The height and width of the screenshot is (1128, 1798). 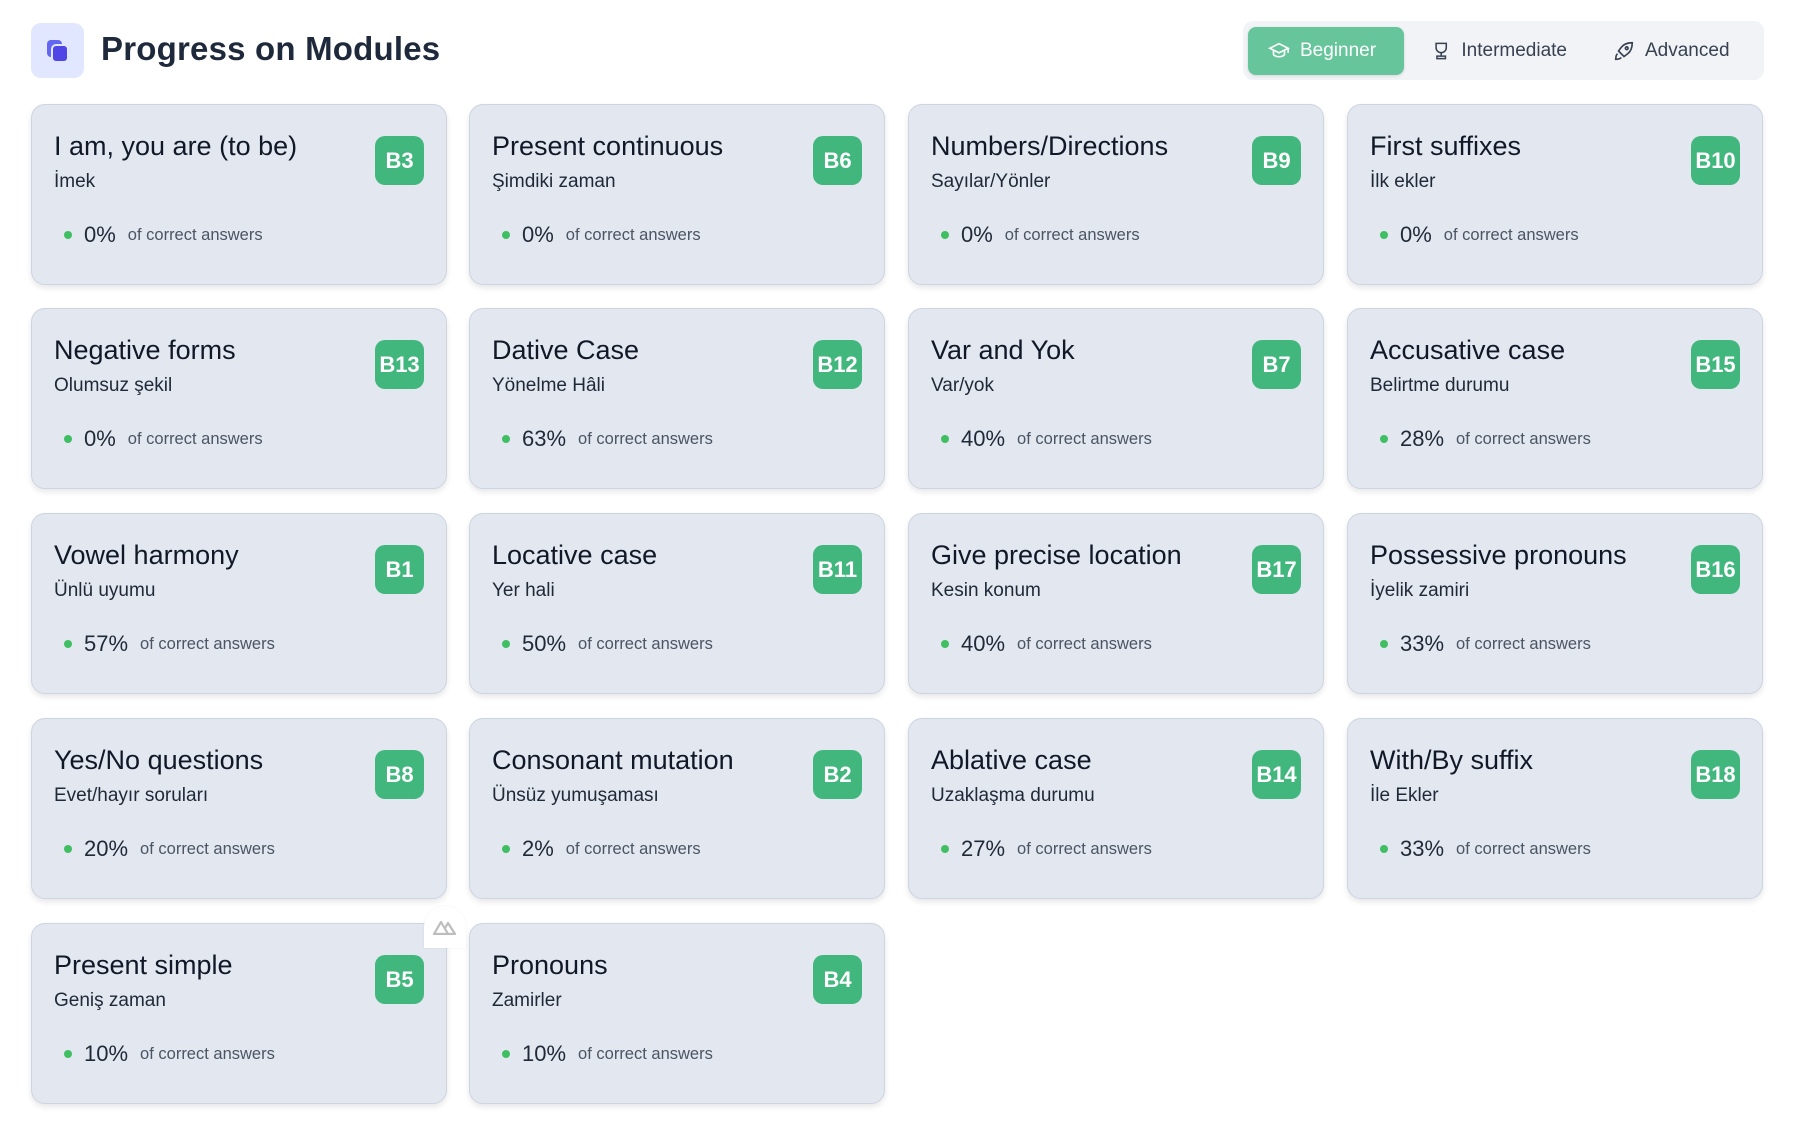 I want to click on module-code-badge: B9, so click(x=1276, y=160).